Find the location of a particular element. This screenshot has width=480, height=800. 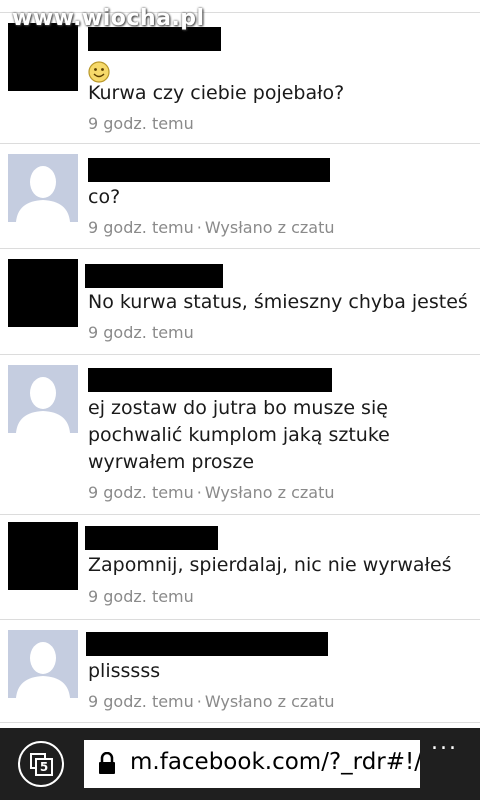

url-text: m.facebook.com/?_rdr#!/ is located at coordinates (275, 762).